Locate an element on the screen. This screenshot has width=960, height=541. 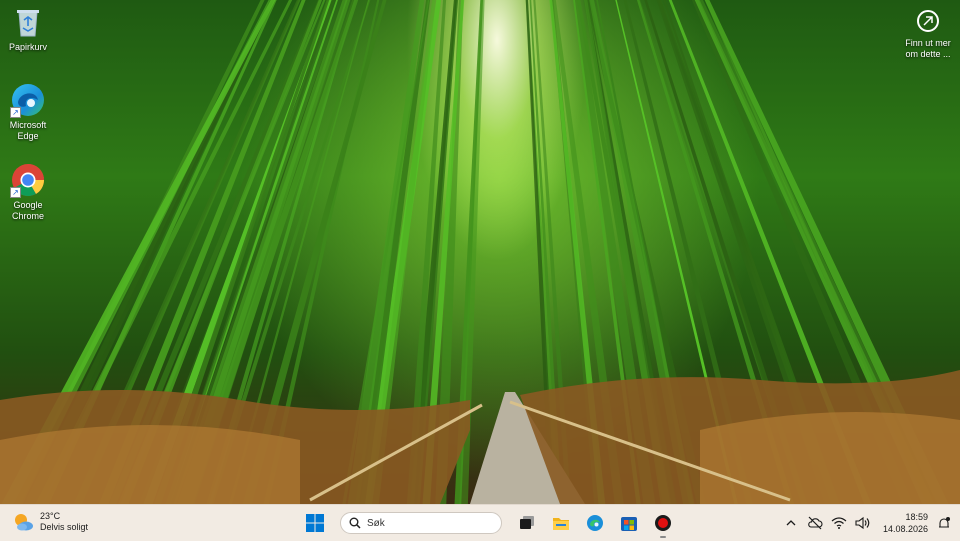
weather-condition: Delvis soligt is located at coordinates (64, 527).